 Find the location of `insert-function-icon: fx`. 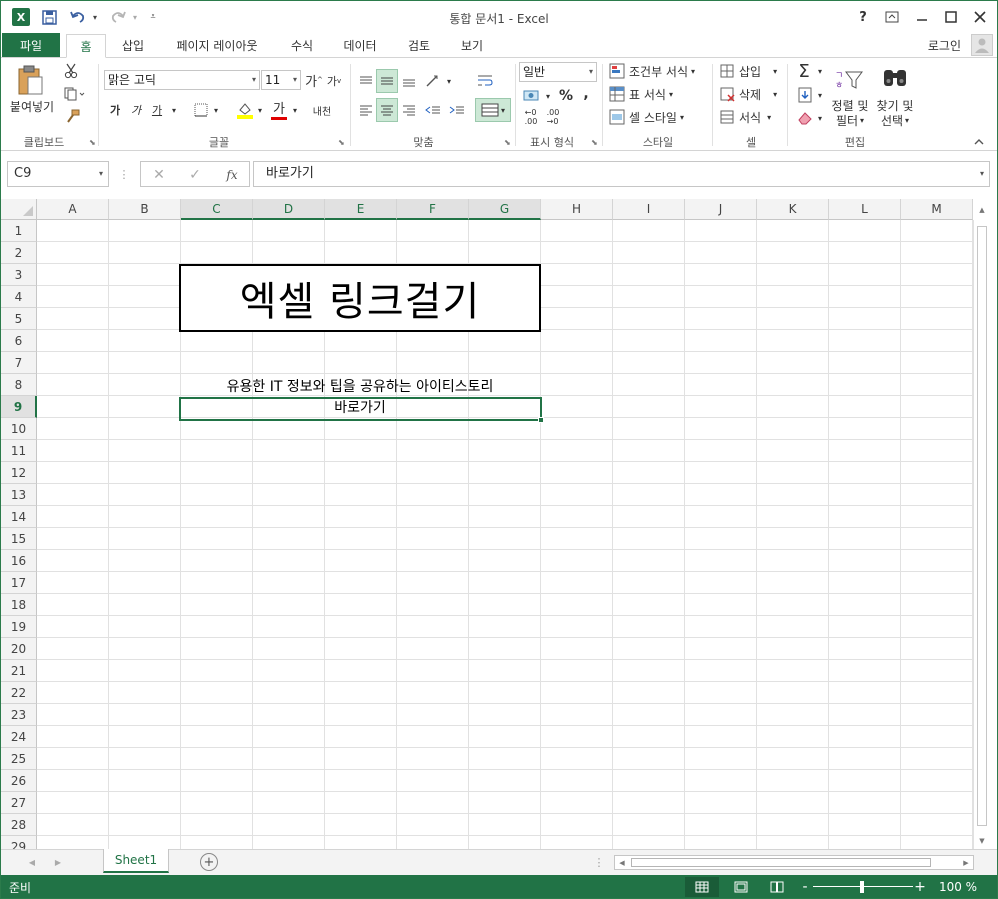

insert-function-icon: fx is located at coordinates (232, 175).